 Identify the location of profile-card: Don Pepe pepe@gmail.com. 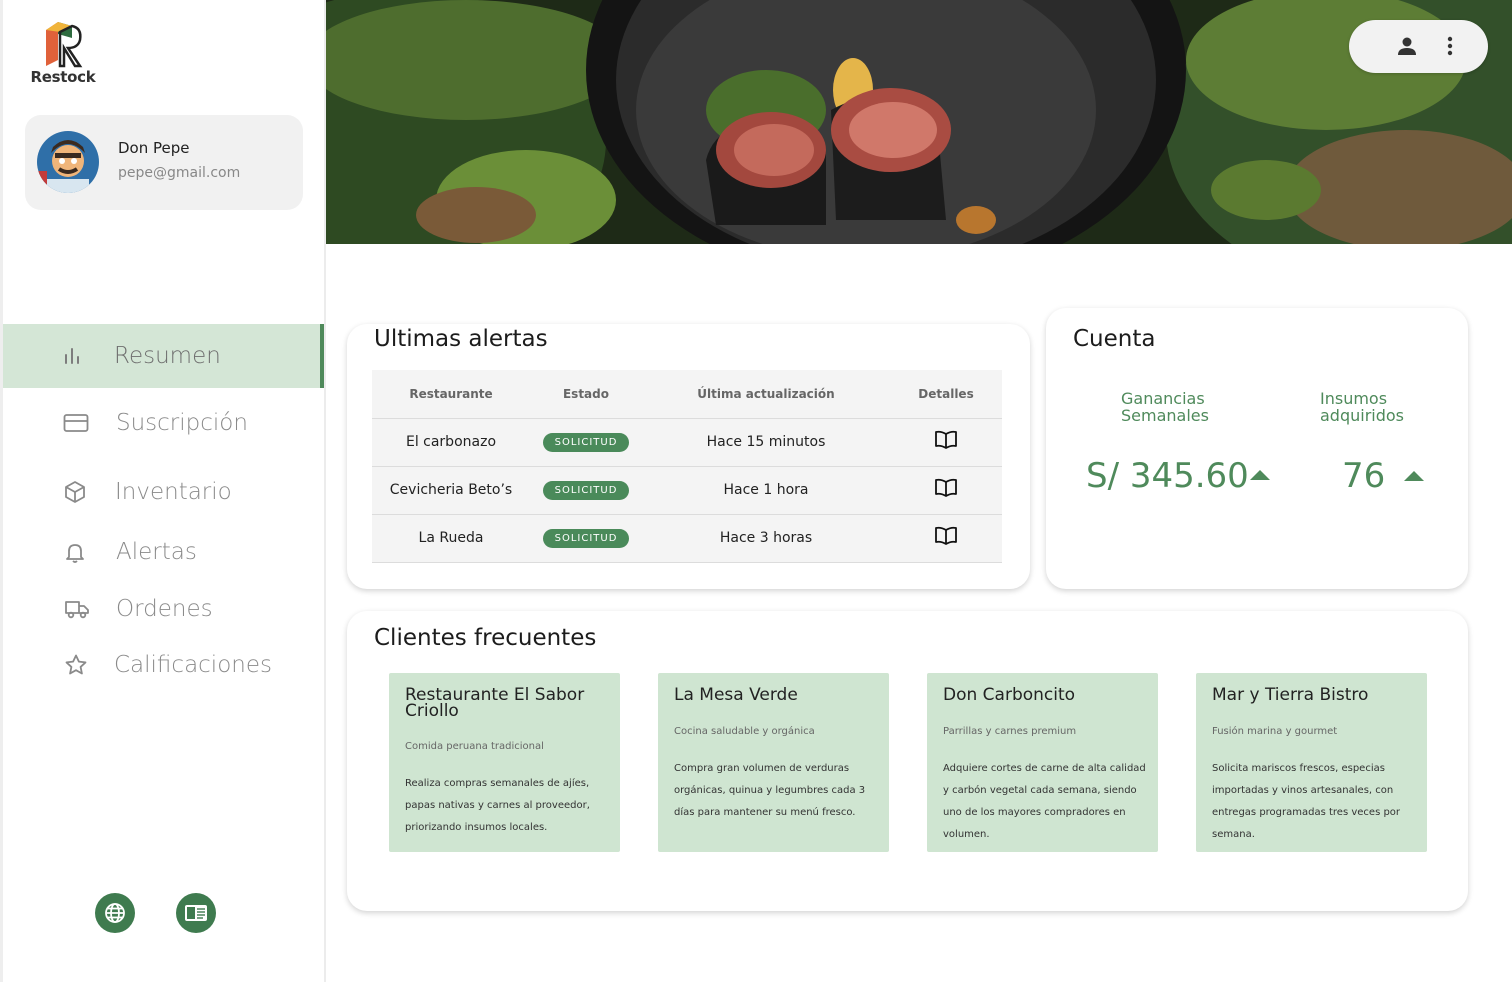
(164, 162).